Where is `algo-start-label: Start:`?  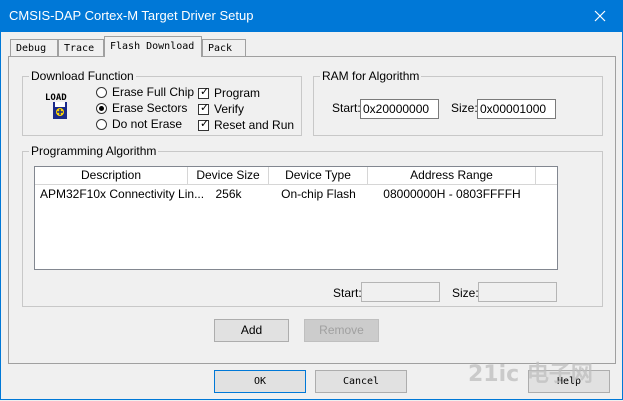 algo-start-label: Start: is located at coordinates (347, 293).